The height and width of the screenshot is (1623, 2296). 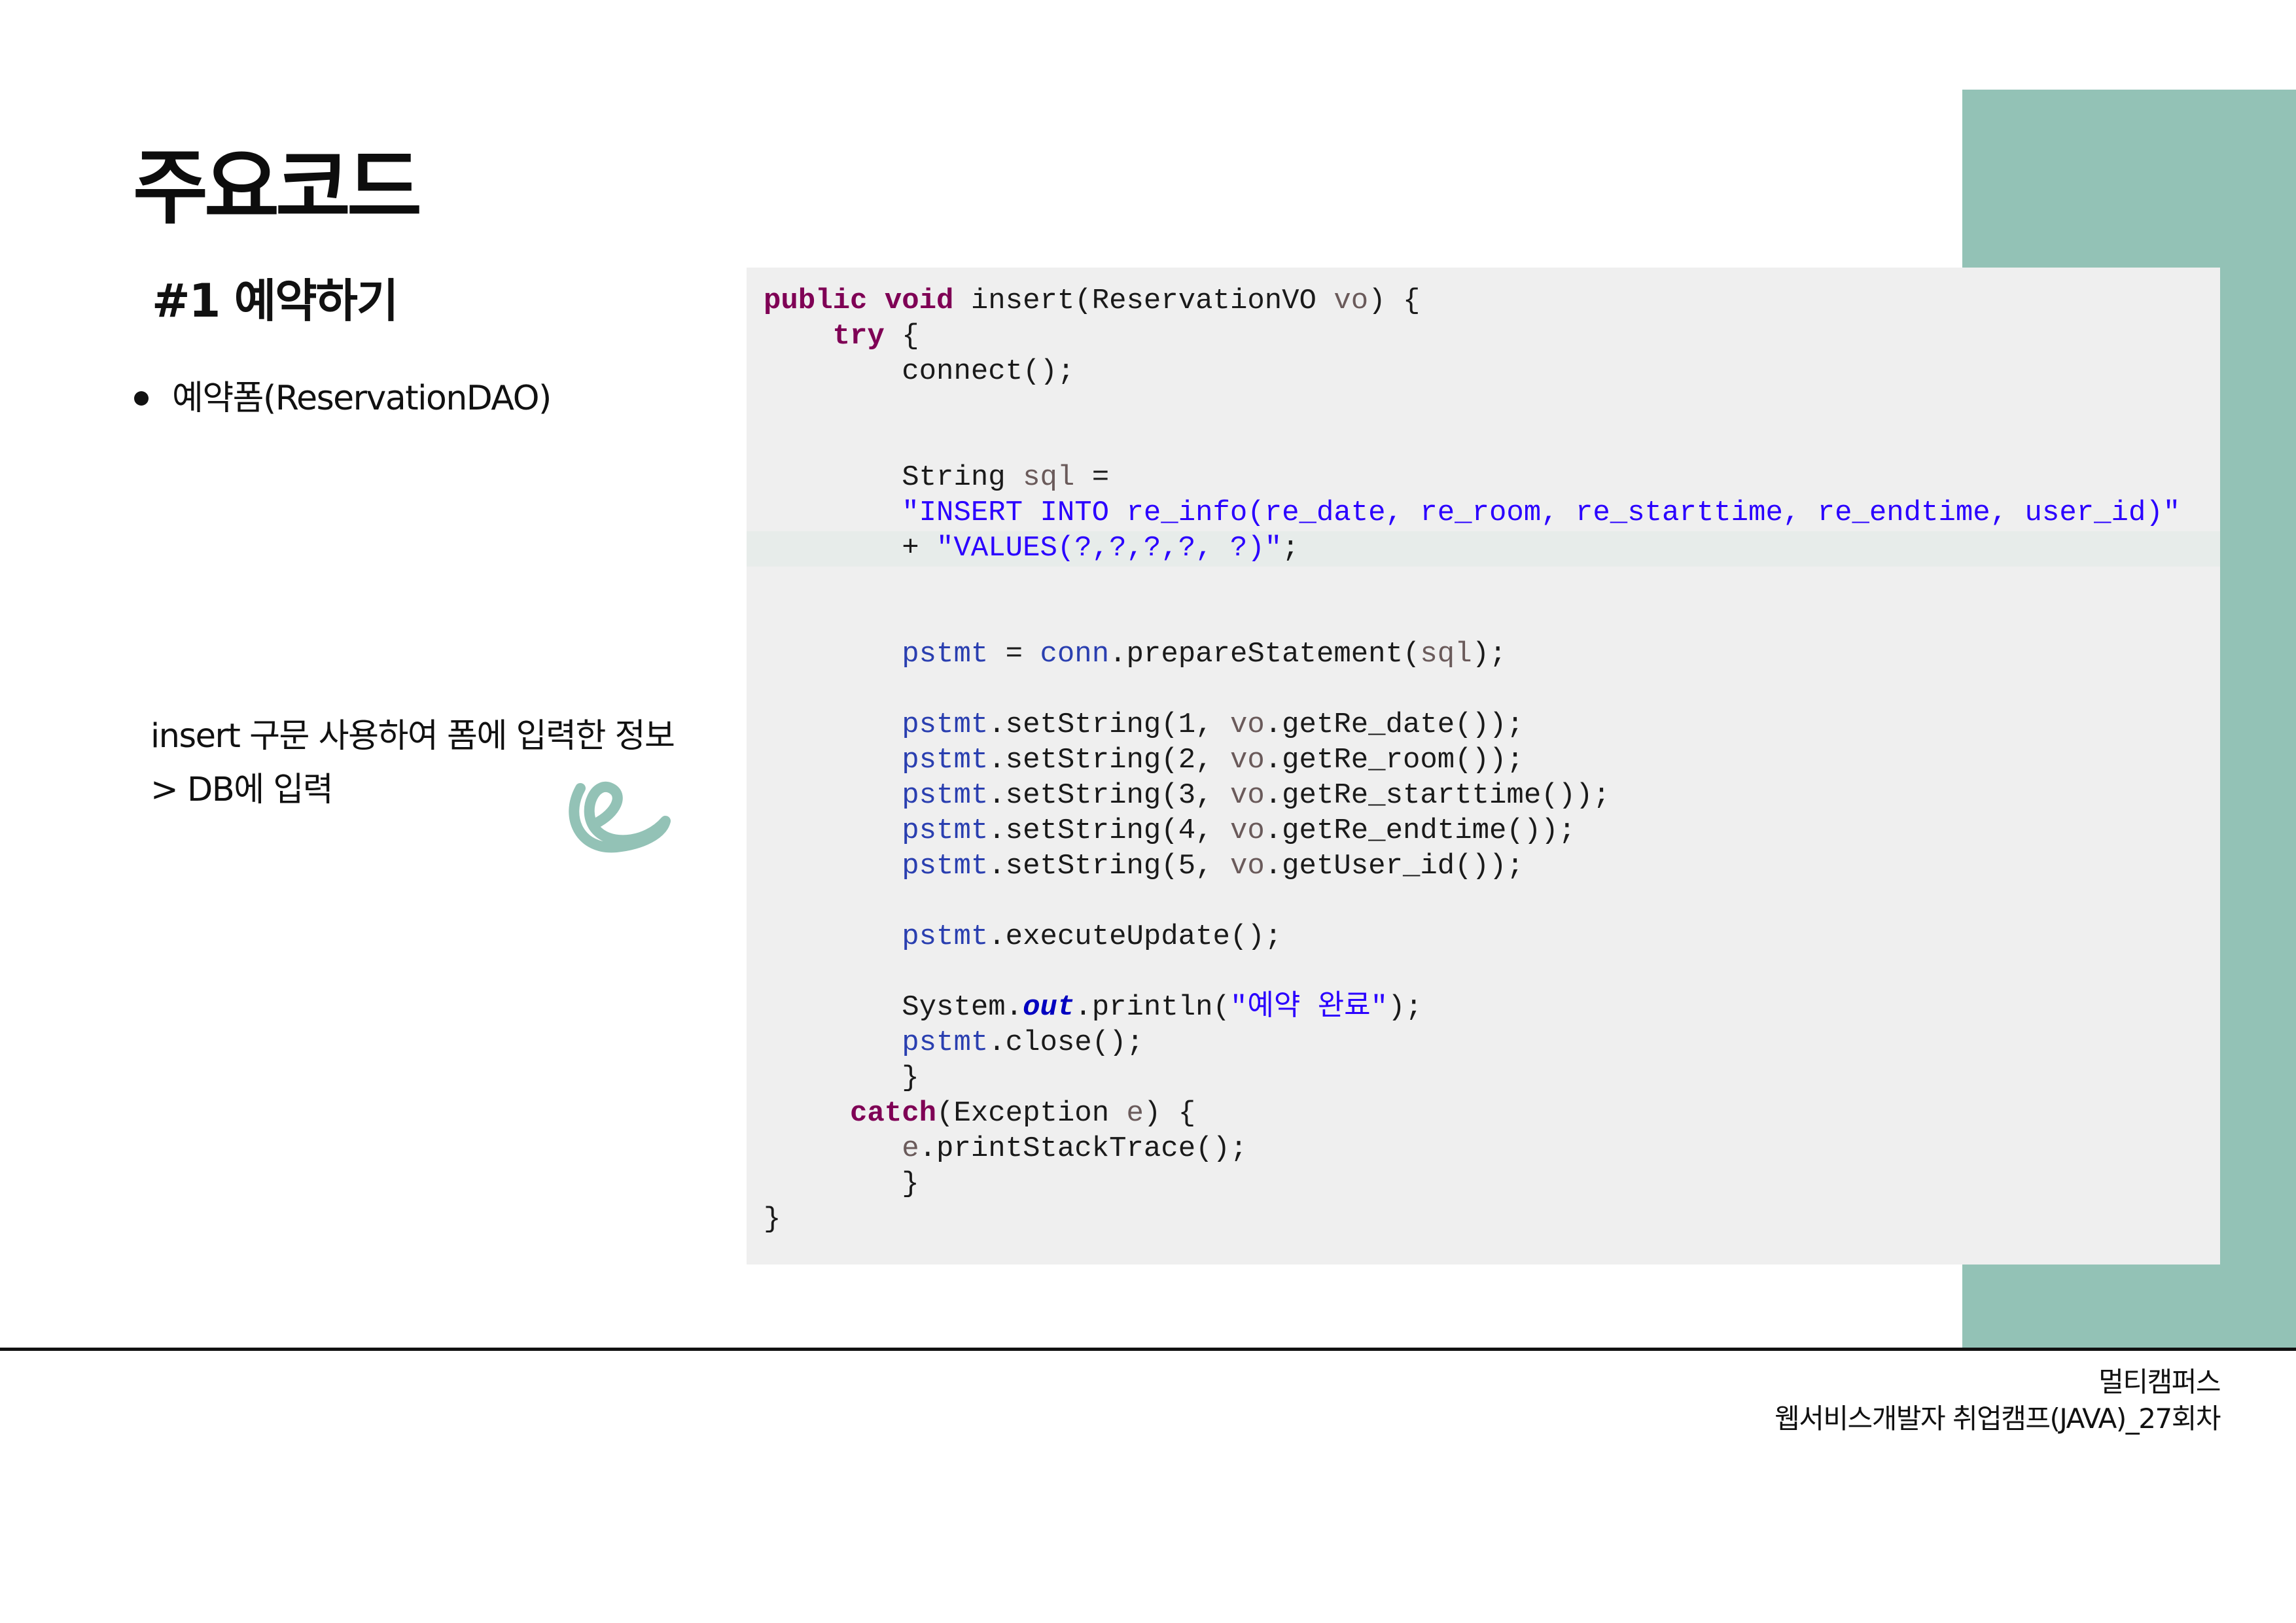 What do you see at coordinates (1204, 654) in the screenshot?
I see `code-line: pstmt = conn.prepareStatement(sql);` at bounding box center [1204, 654].